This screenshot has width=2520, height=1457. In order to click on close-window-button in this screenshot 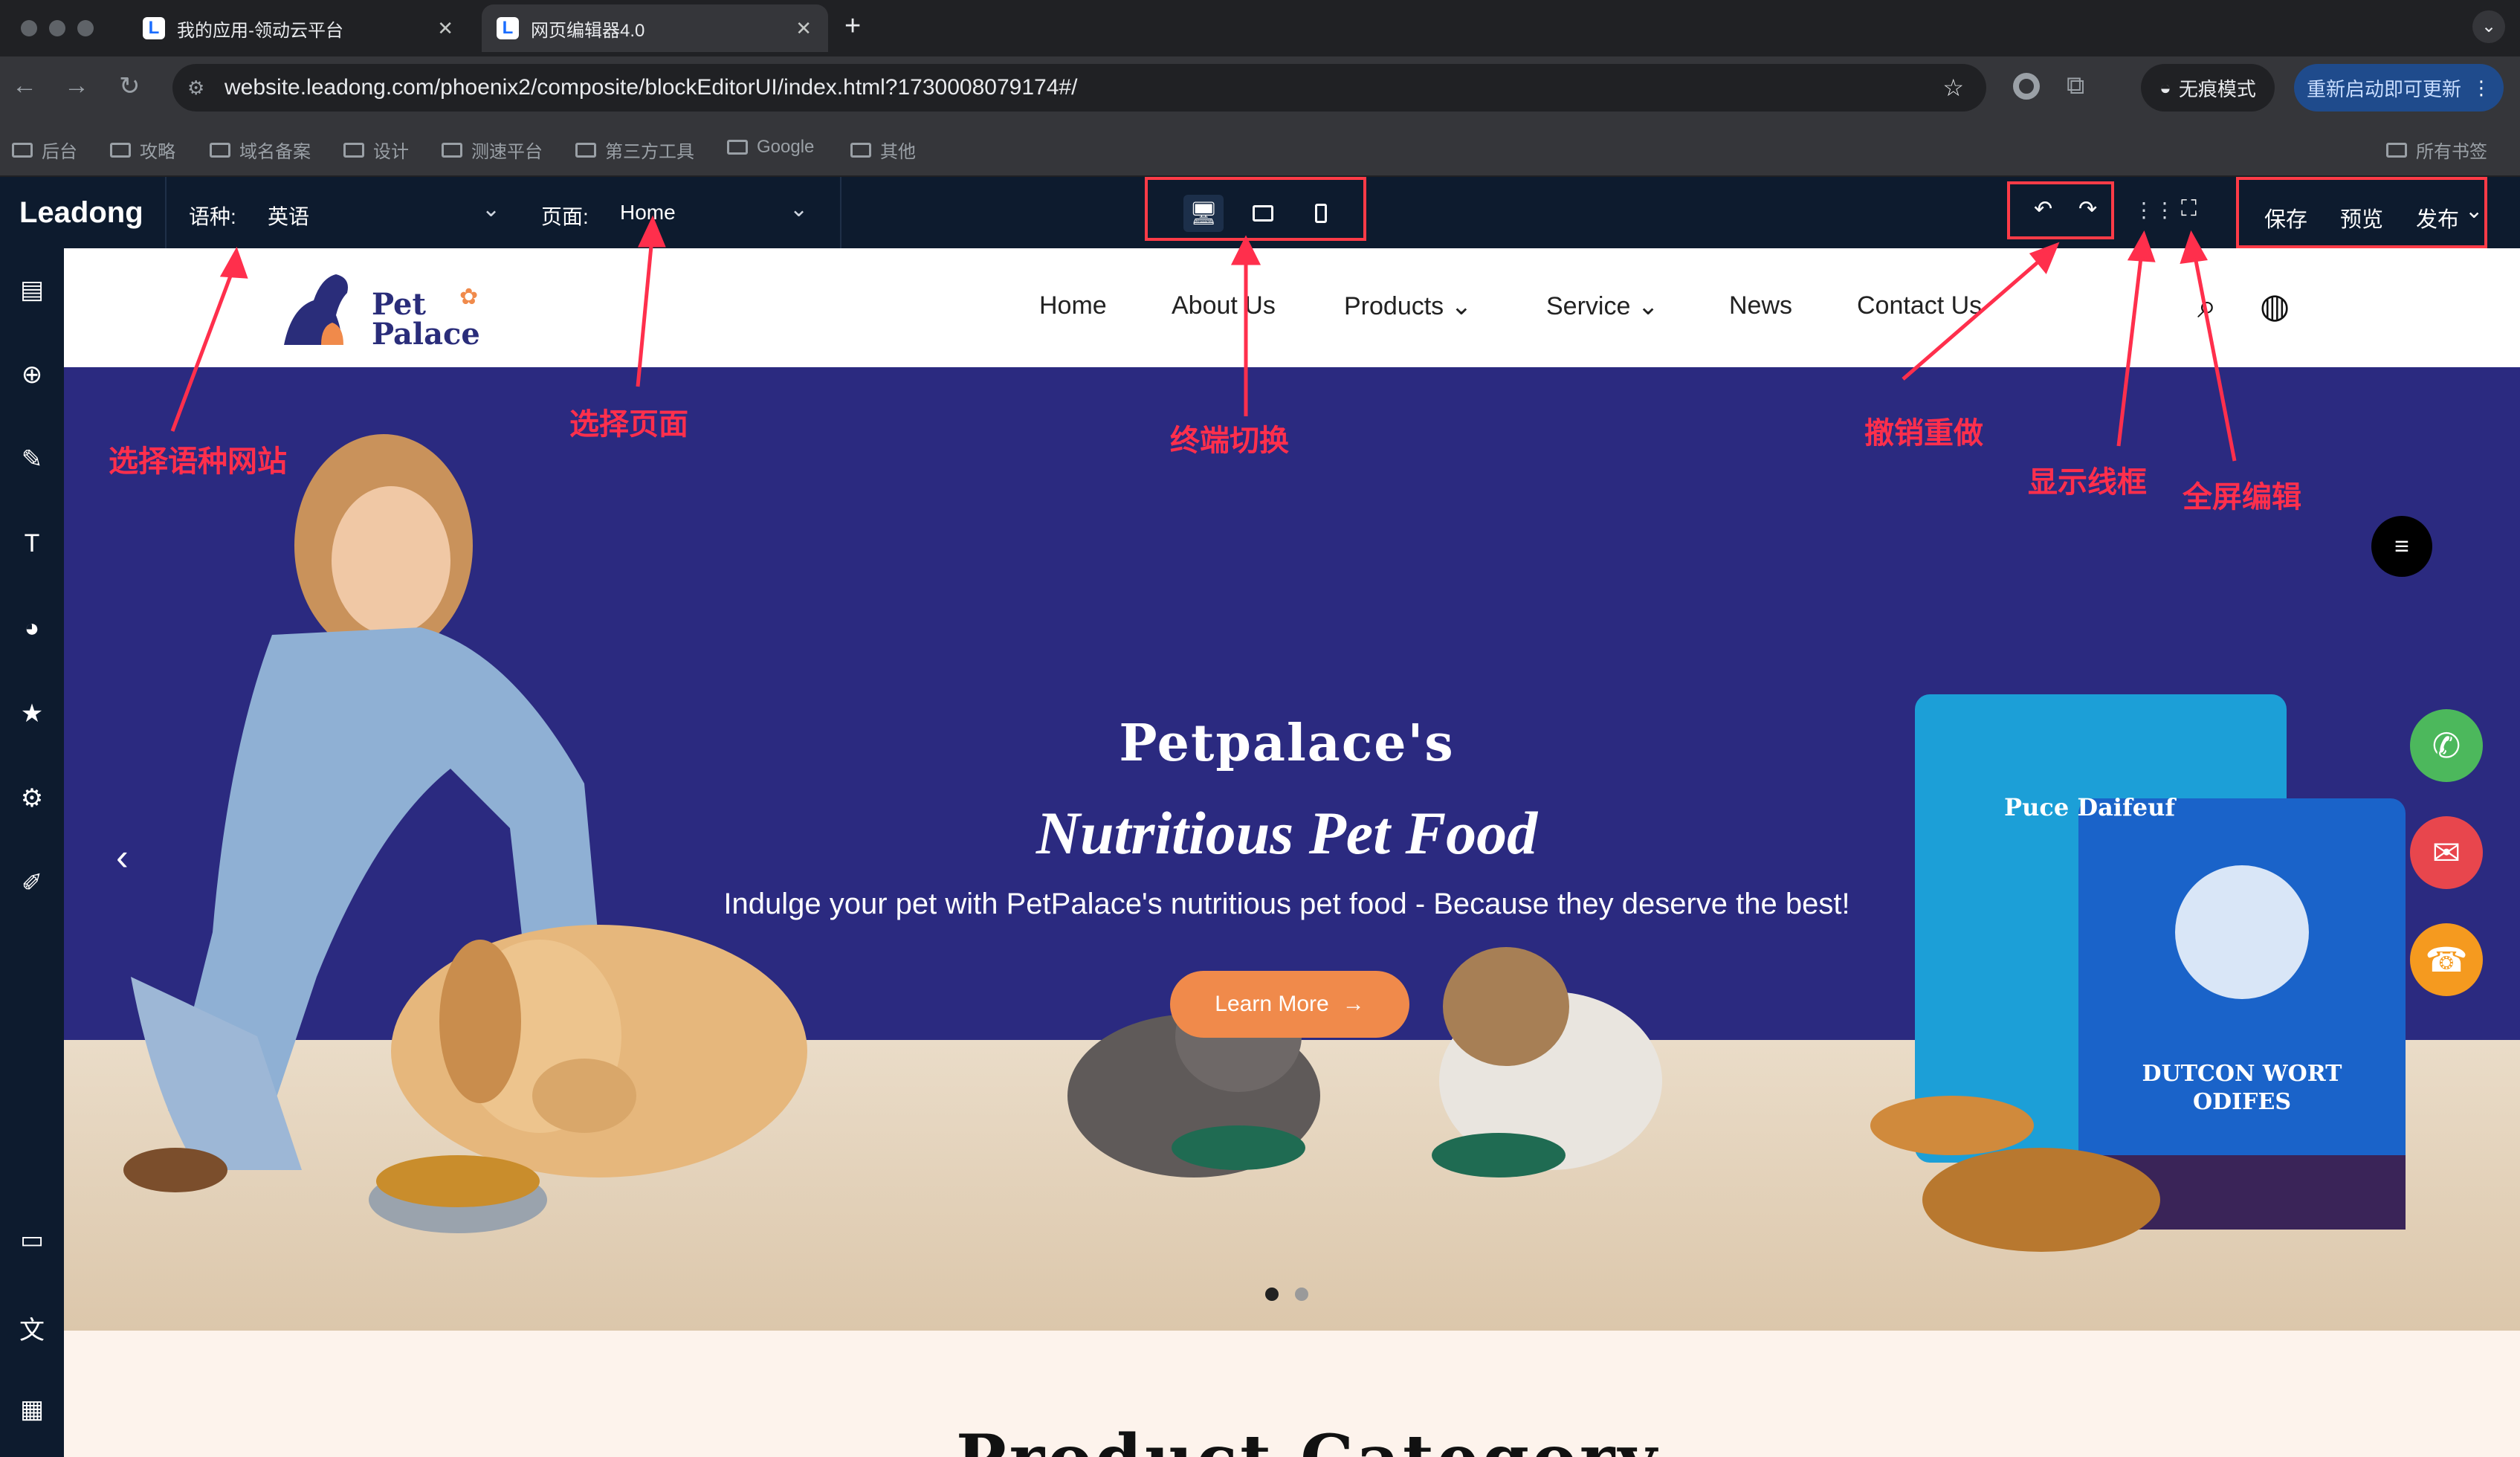, I will do `click(29, 28)`.